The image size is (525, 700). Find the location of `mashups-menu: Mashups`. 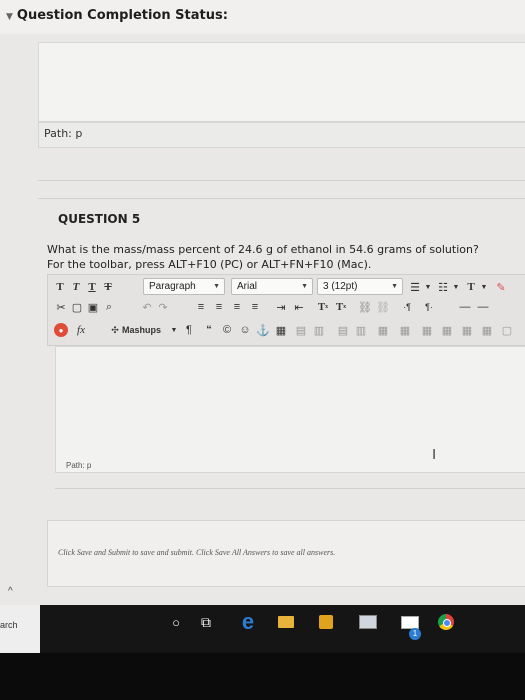

mashups-menu: Mashups is located at coordinates (145, 330).